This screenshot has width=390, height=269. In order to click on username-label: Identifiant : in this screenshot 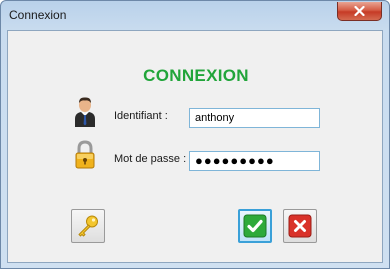, I will do `click(141, 116)`.